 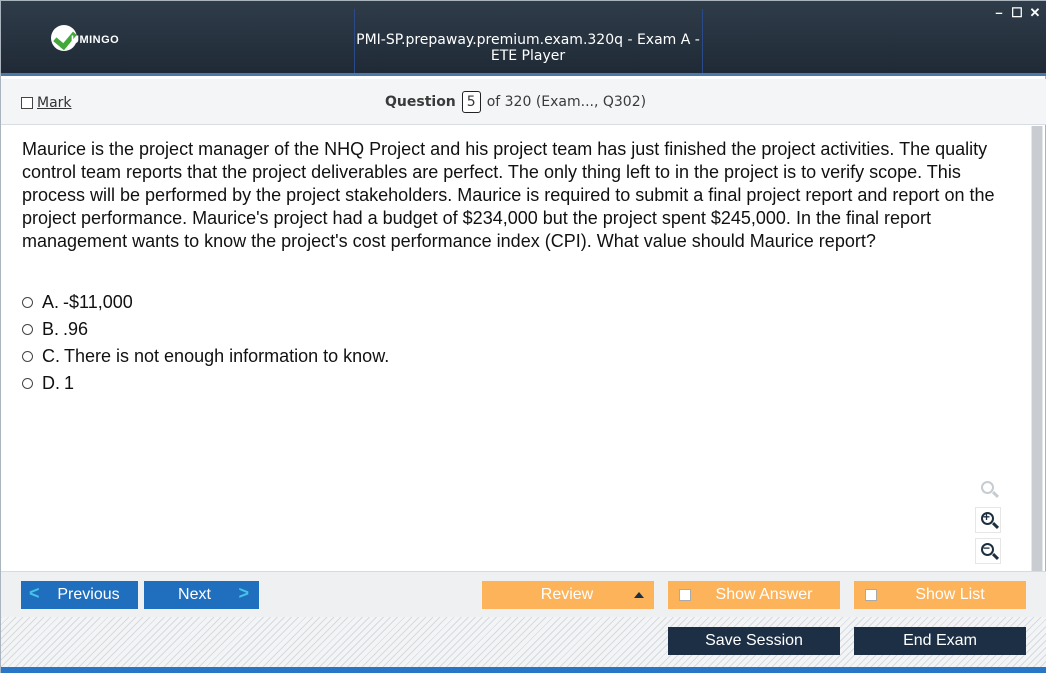 What do you see at coordinates (69, 383) in the screenshot?
I see `option-text: 1` at bounding box center [69, 383].